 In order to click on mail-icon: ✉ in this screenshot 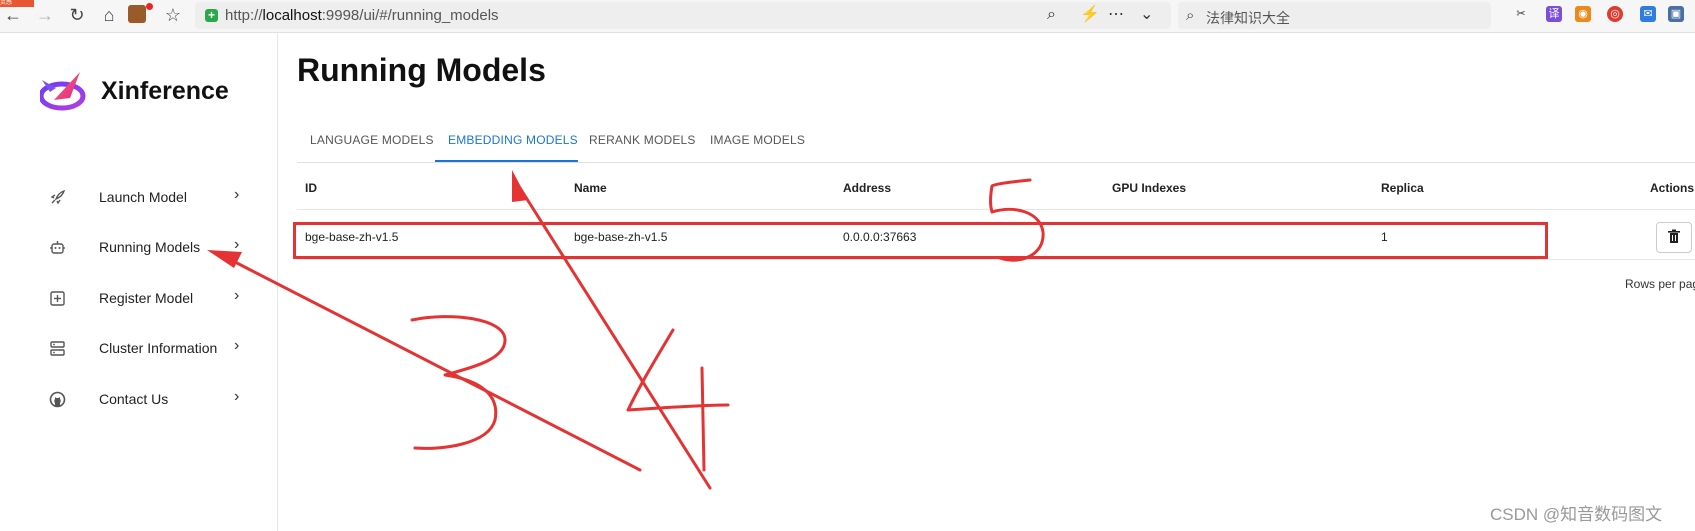, I will do `click(1648, 14)`.